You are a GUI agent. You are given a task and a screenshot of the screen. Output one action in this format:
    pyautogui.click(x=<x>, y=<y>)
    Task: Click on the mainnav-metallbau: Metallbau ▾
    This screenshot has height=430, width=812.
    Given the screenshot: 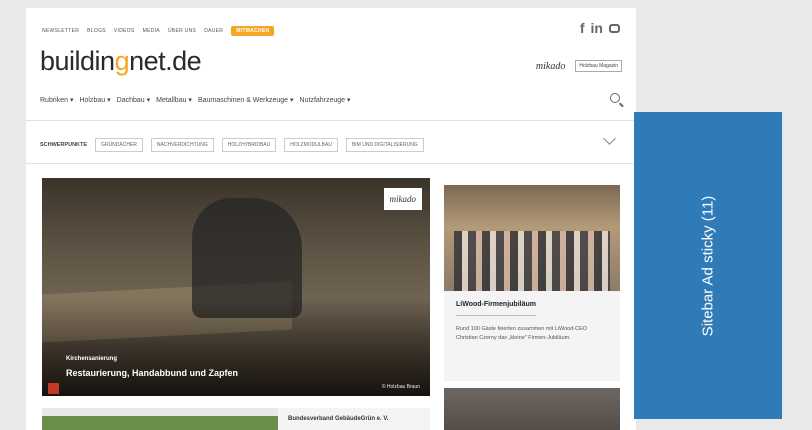 What is the action you would take?
    pyautogui.click(x=174, y=100)
    